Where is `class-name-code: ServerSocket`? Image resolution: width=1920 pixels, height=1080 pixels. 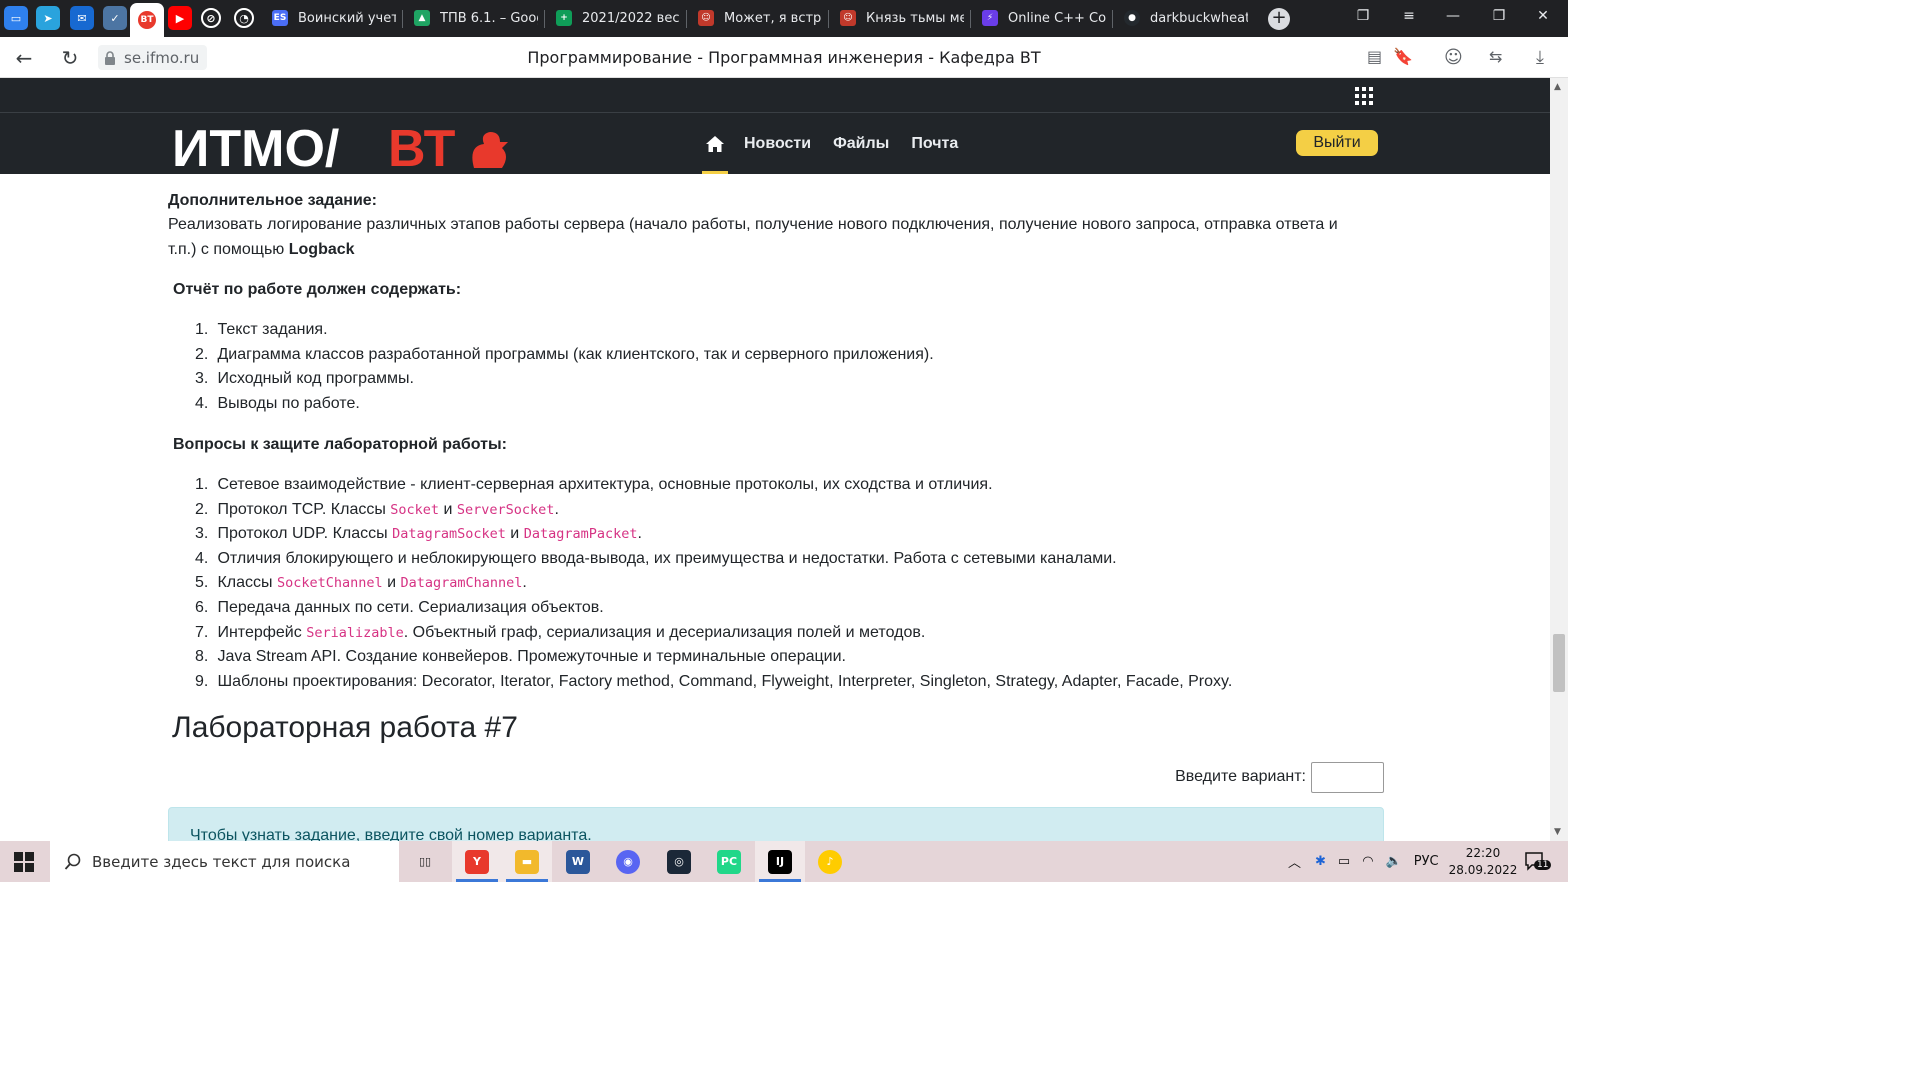
class-name-code: ServerSocket is located at coordinates (505, 509).